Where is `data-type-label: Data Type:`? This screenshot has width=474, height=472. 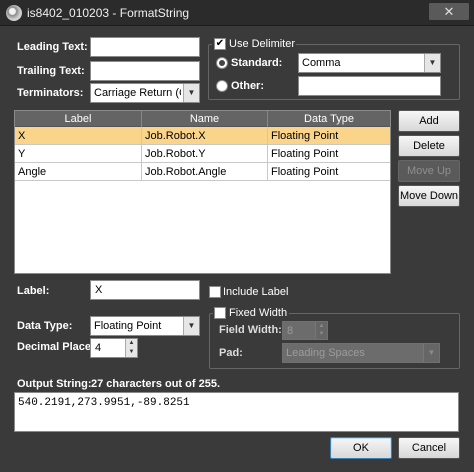
data-type-label: Data Type: is located at coordinates (45, 326).